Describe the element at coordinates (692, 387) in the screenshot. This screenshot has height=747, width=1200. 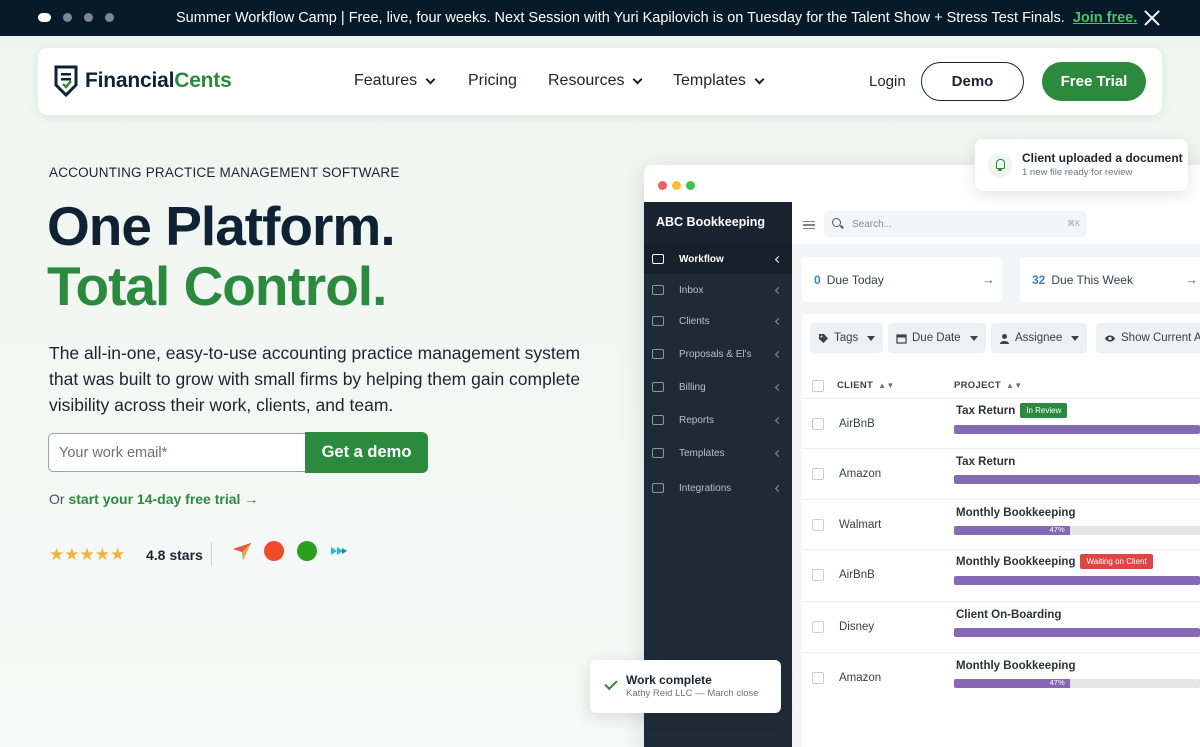
I see `sidebar-item-label: Billing` at that location.